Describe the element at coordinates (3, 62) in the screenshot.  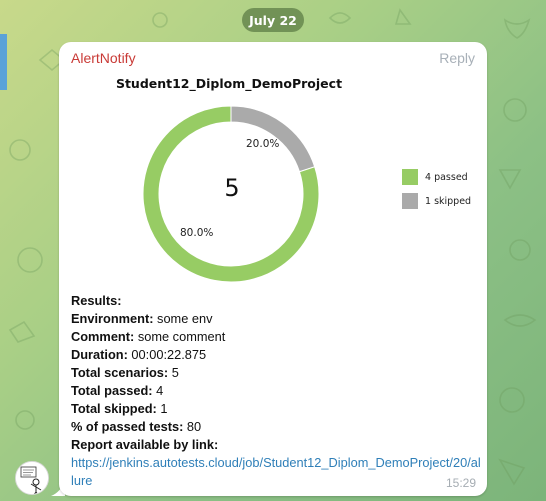
I see `left-edge-indicator` at that location.